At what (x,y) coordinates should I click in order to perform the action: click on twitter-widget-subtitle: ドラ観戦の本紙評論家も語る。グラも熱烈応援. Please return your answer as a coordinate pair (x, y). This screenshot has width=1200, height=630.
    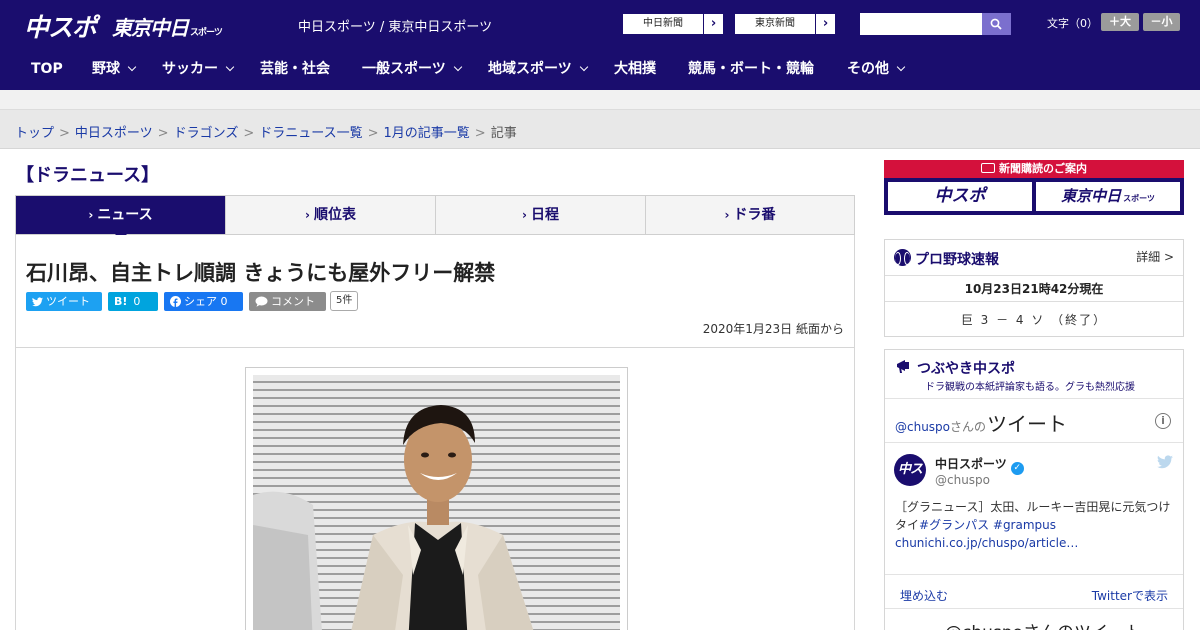
    Looking at the image, I should click on (1030, 387).